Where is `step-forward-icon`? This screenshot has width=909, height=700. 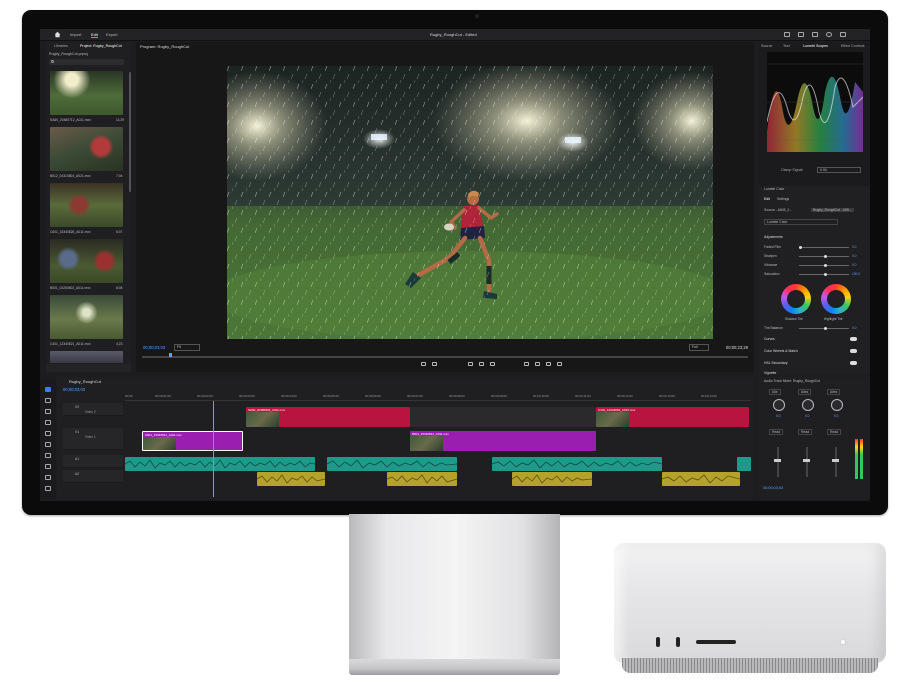 step-forward-icon is located at coordinates (492, 364).